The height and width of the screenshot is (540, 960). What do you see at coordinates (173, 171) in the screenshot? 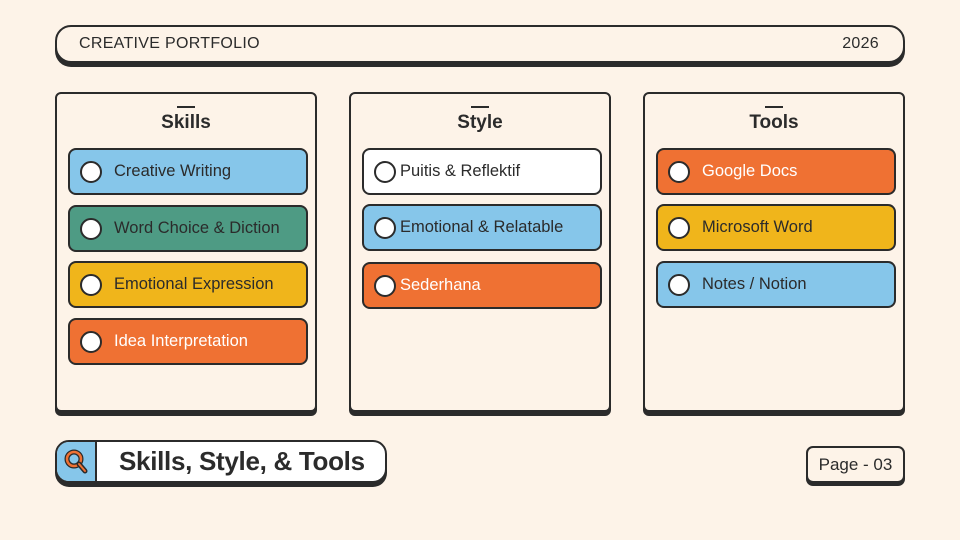
I see `skill-item-label: Creative Writing` at bounding box center [173, 171].